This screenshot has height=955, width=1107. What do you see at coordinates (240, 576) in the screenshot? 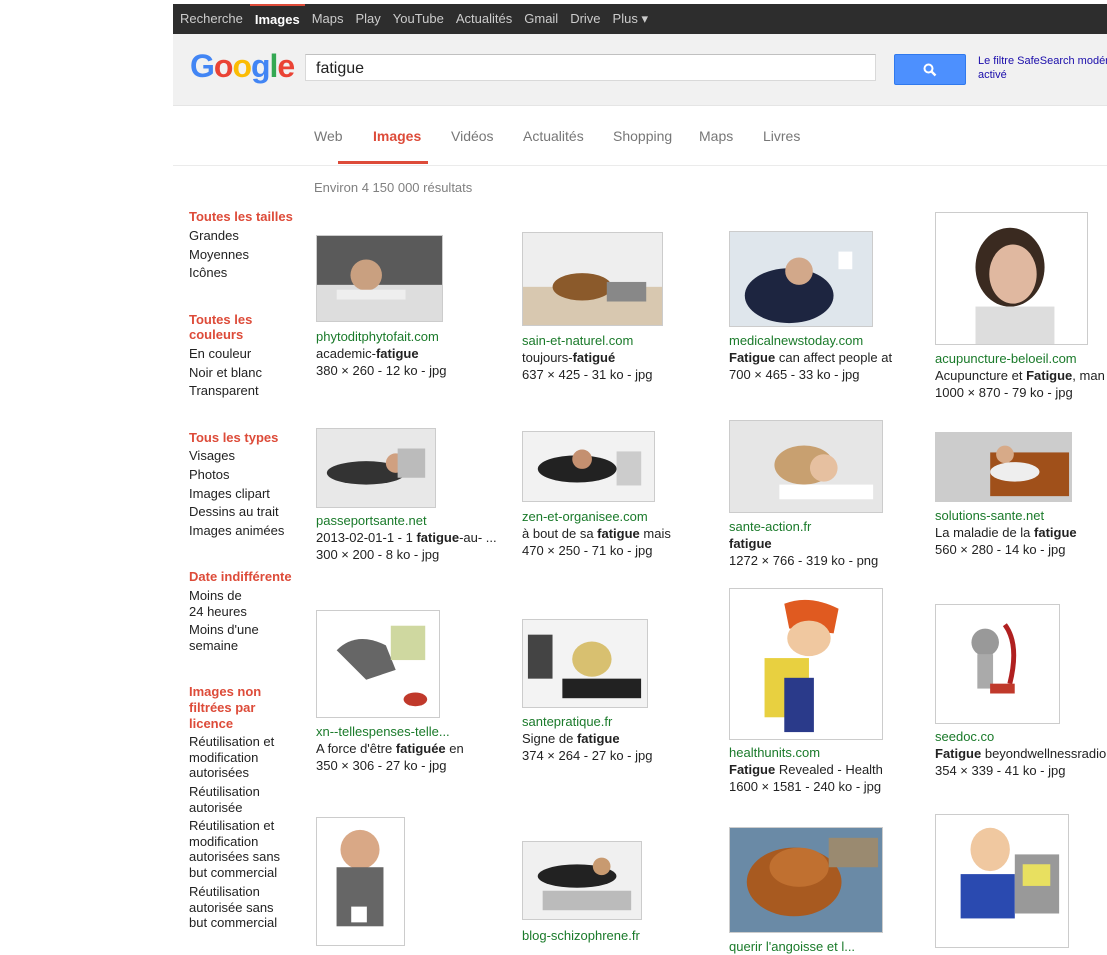
I see `filter-date-head: Date indifférente` at bounding box center [240, 576].